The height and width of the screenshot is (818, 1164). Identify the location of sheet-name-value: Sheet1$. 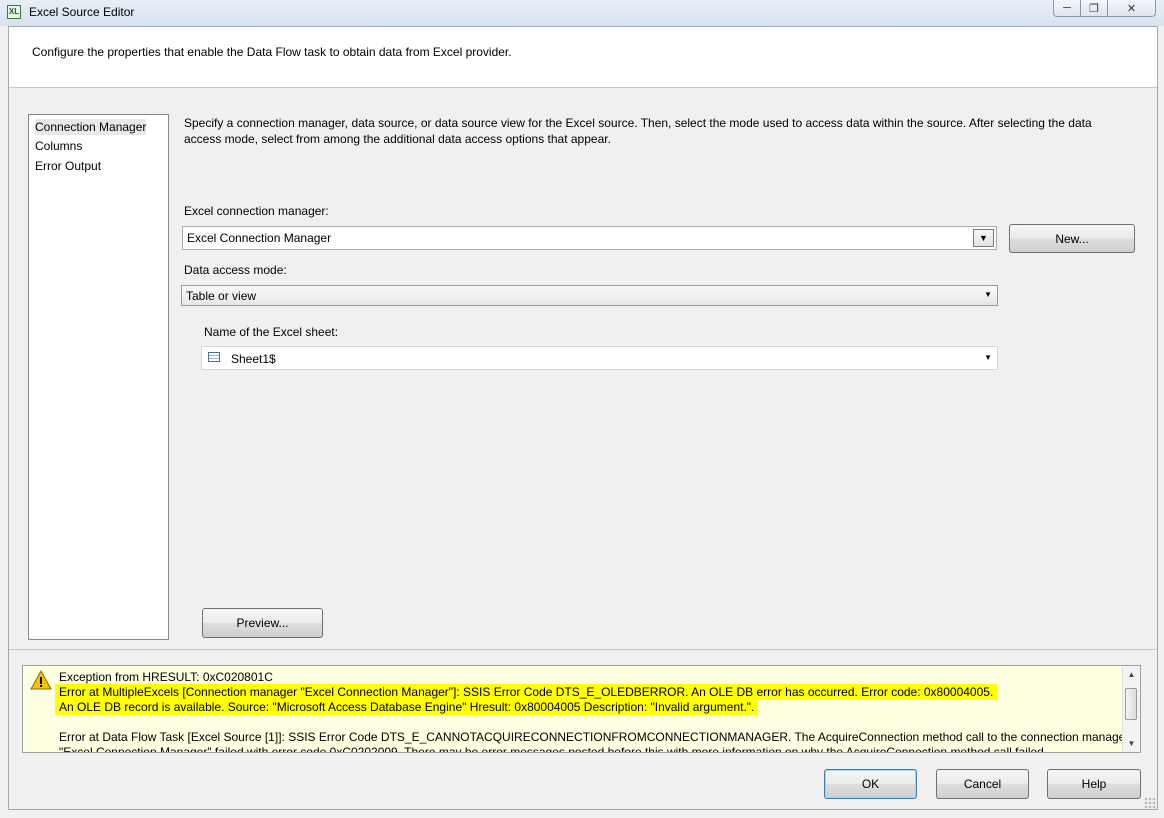
(253, 359).